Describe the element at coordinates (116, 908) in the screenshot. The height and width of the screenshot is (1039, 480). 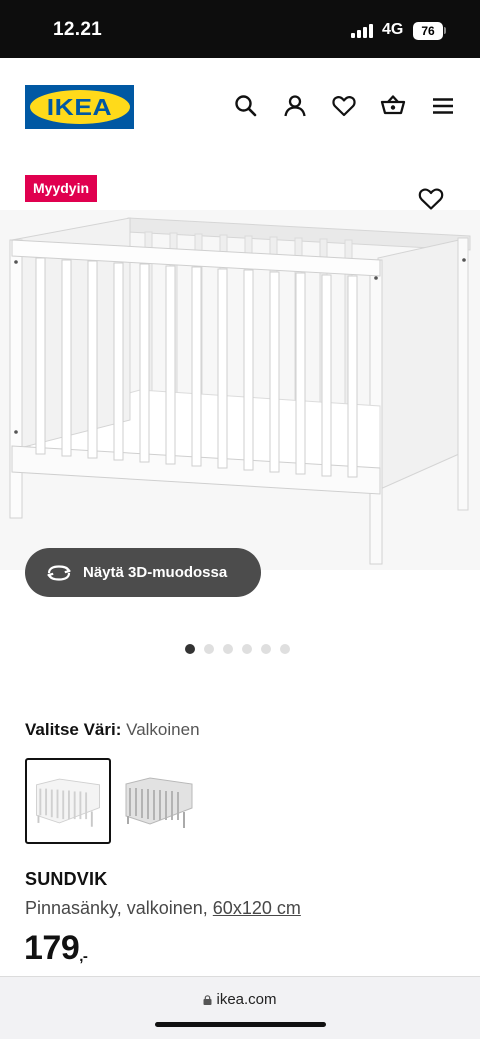
I see `product-description-text: Pinnasänky, valkoinen,` at that location.